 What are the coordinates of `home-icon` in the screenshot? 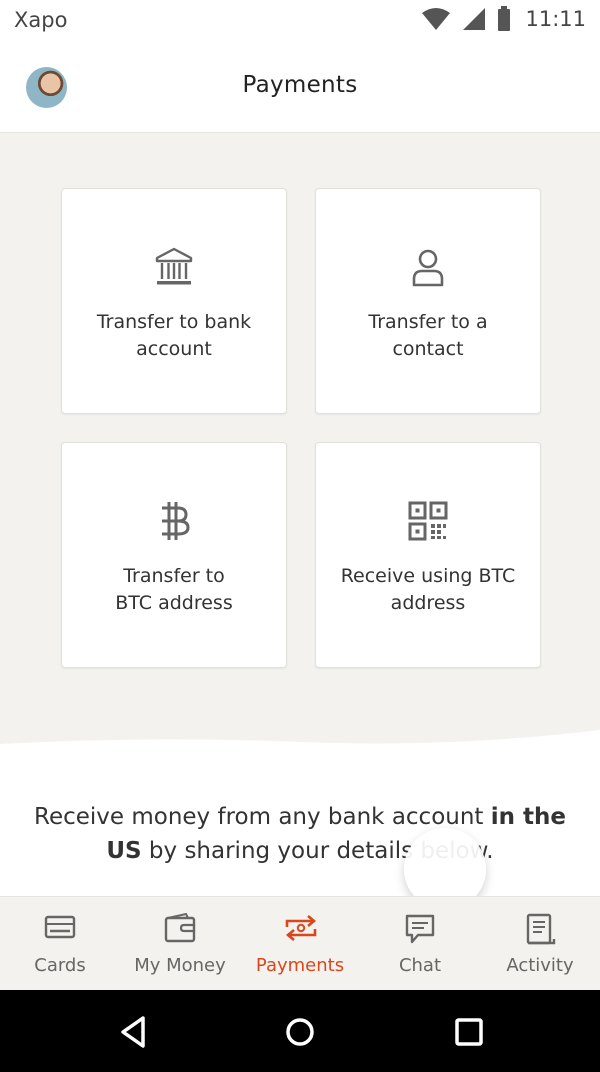 It's located at (300, 1032).